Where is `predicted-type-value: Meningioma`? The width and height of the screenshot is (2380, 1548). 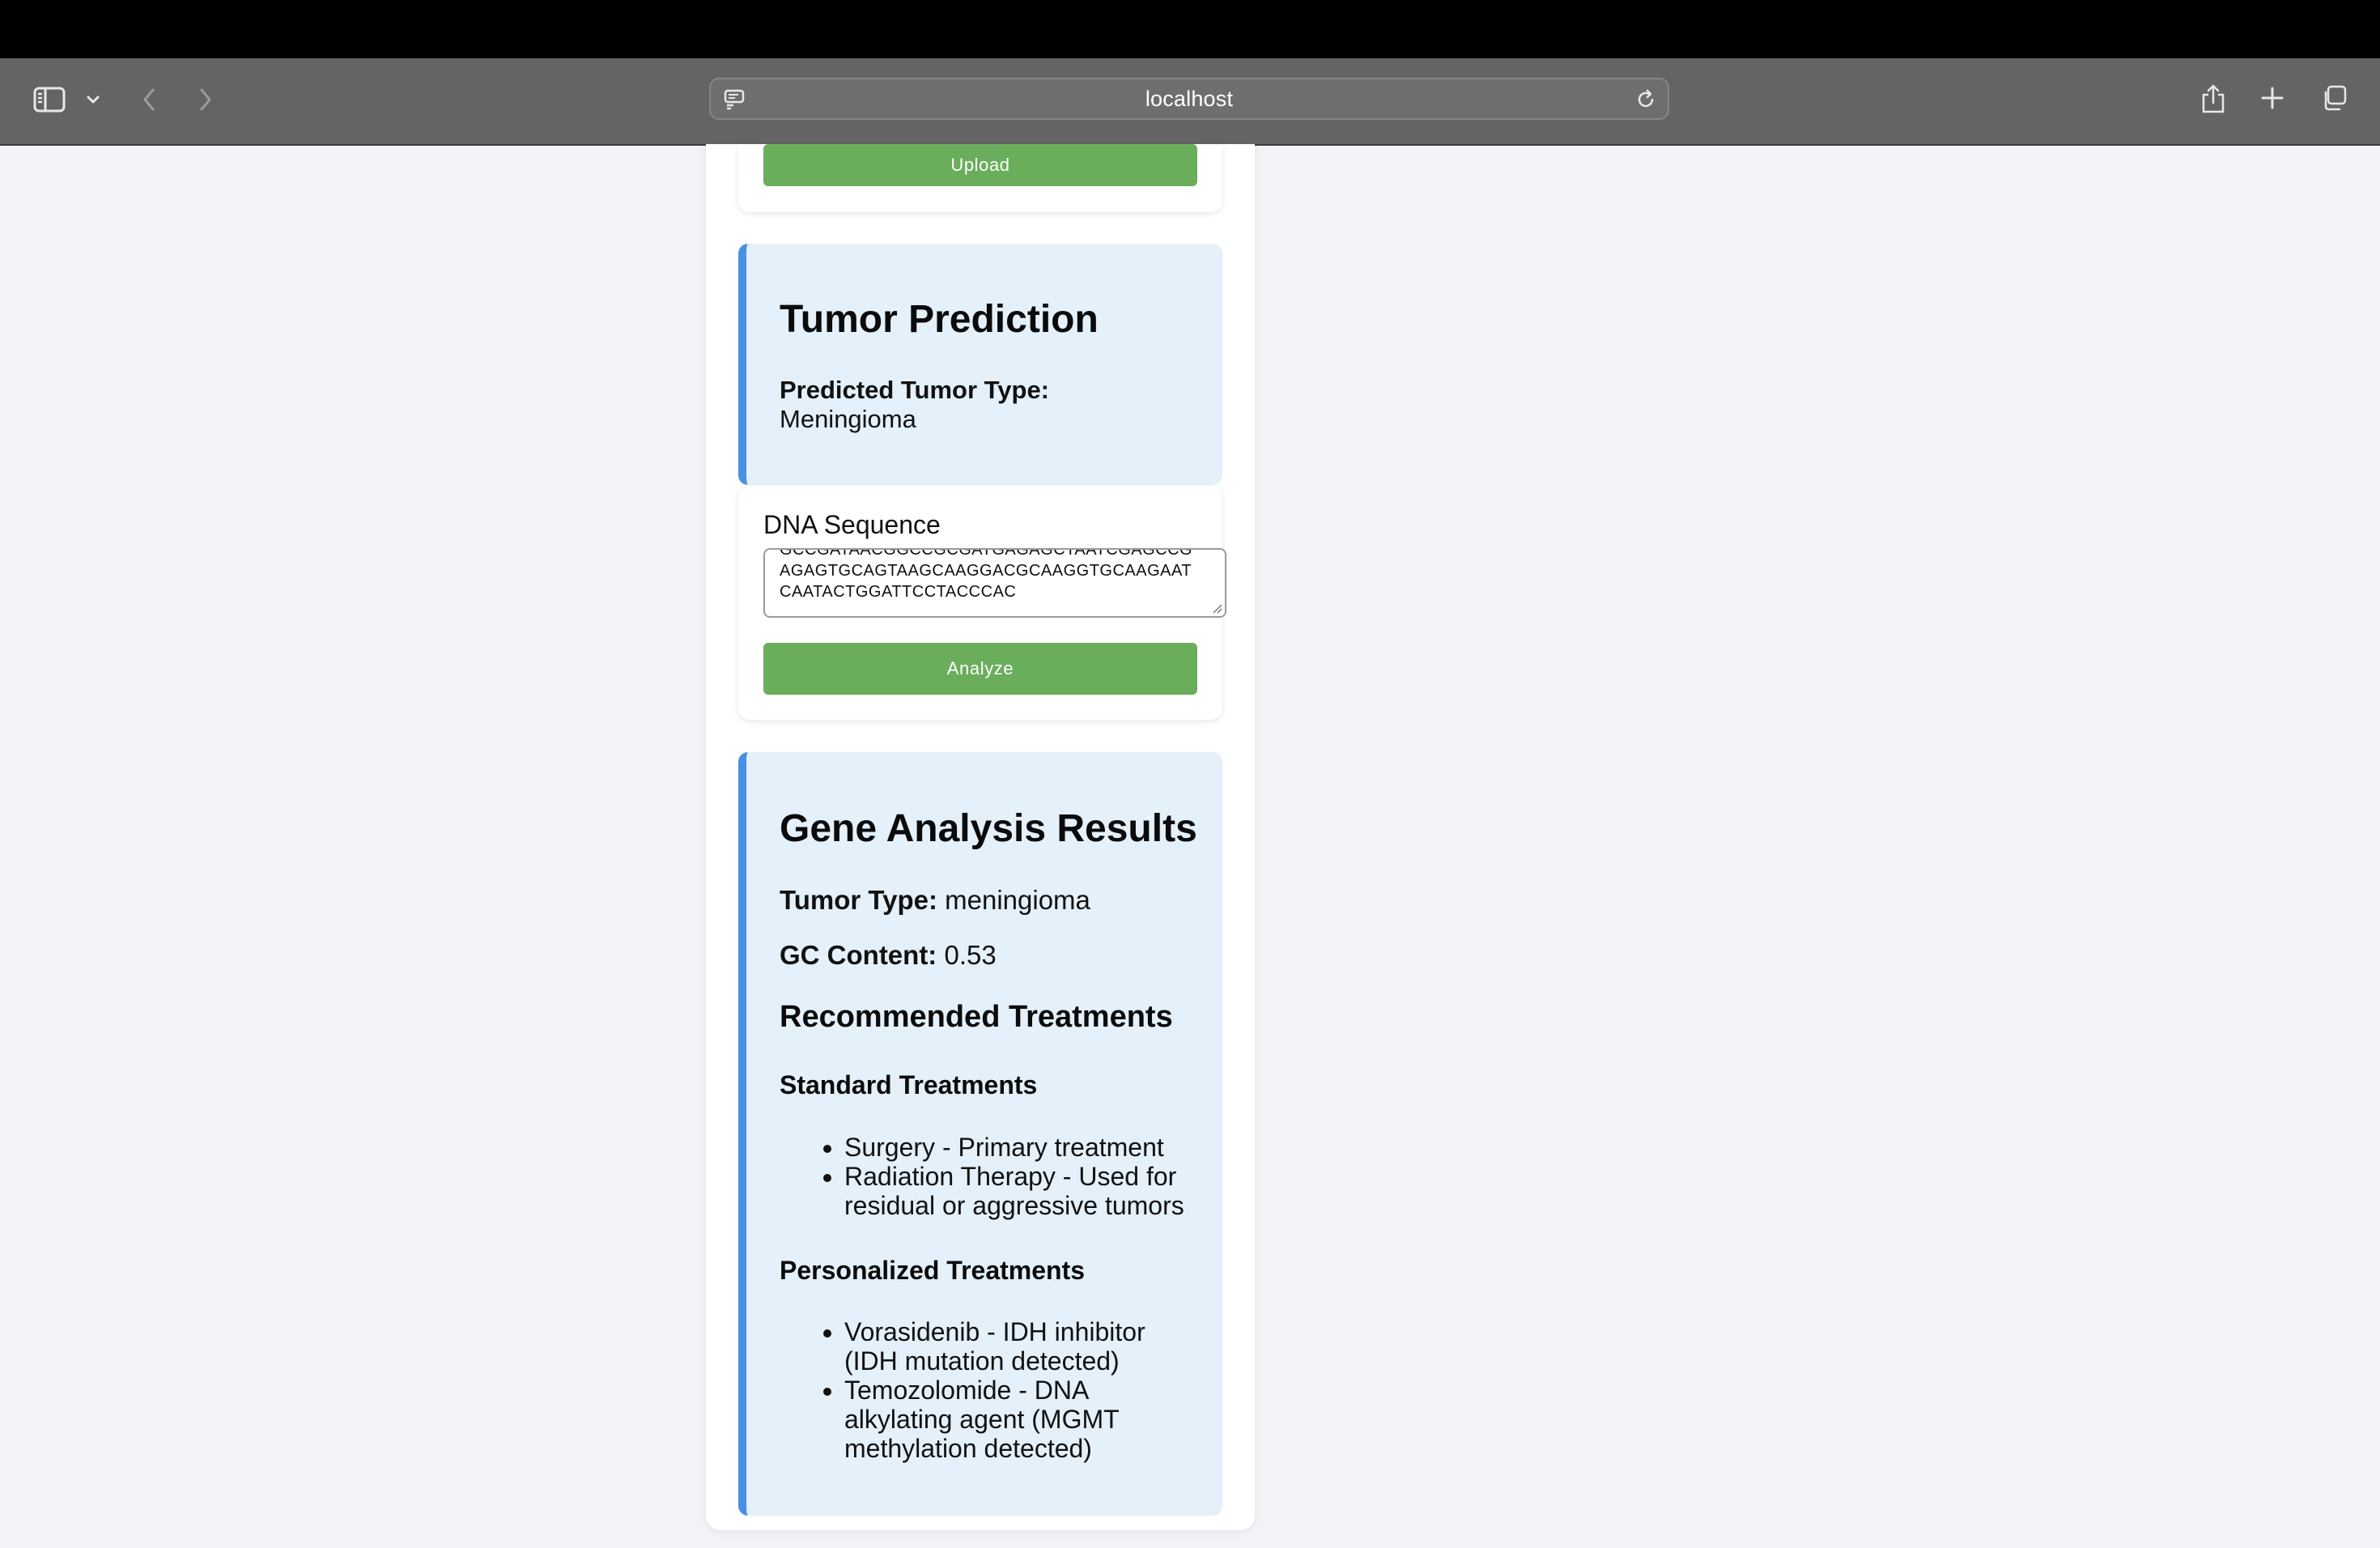
predicted-type-value: Meningioma is located at coordinates (848, 419).